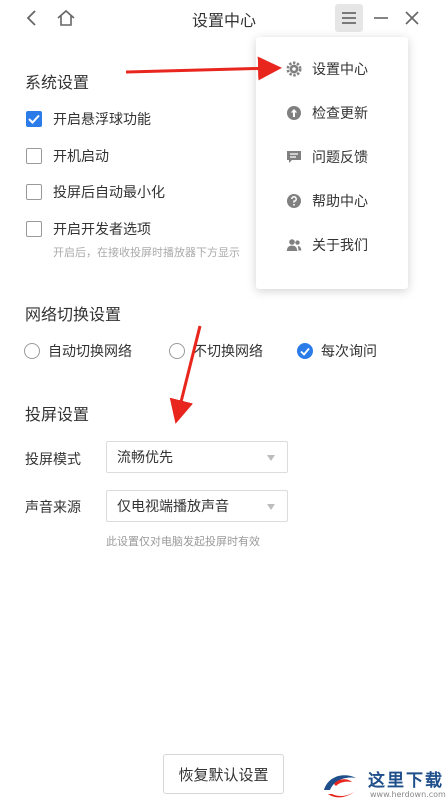  I want to click on audio-source-select: 仅电视端播放声音, so click(197, 506).